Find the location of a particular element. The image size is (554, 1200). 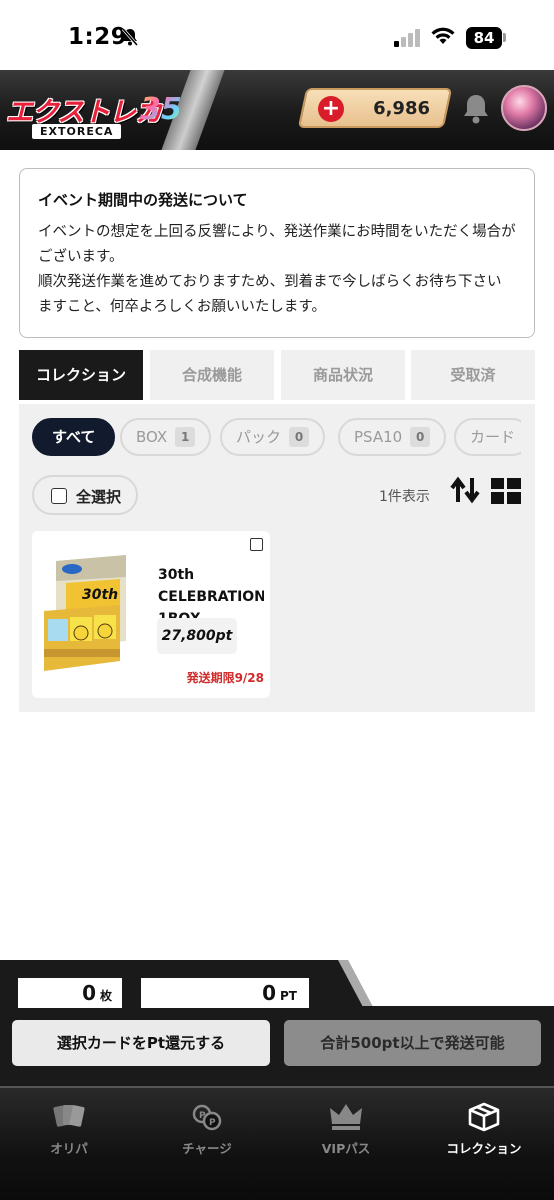

tab-bar-vip-label: VIPパス is located at coordinates (346, 1148).